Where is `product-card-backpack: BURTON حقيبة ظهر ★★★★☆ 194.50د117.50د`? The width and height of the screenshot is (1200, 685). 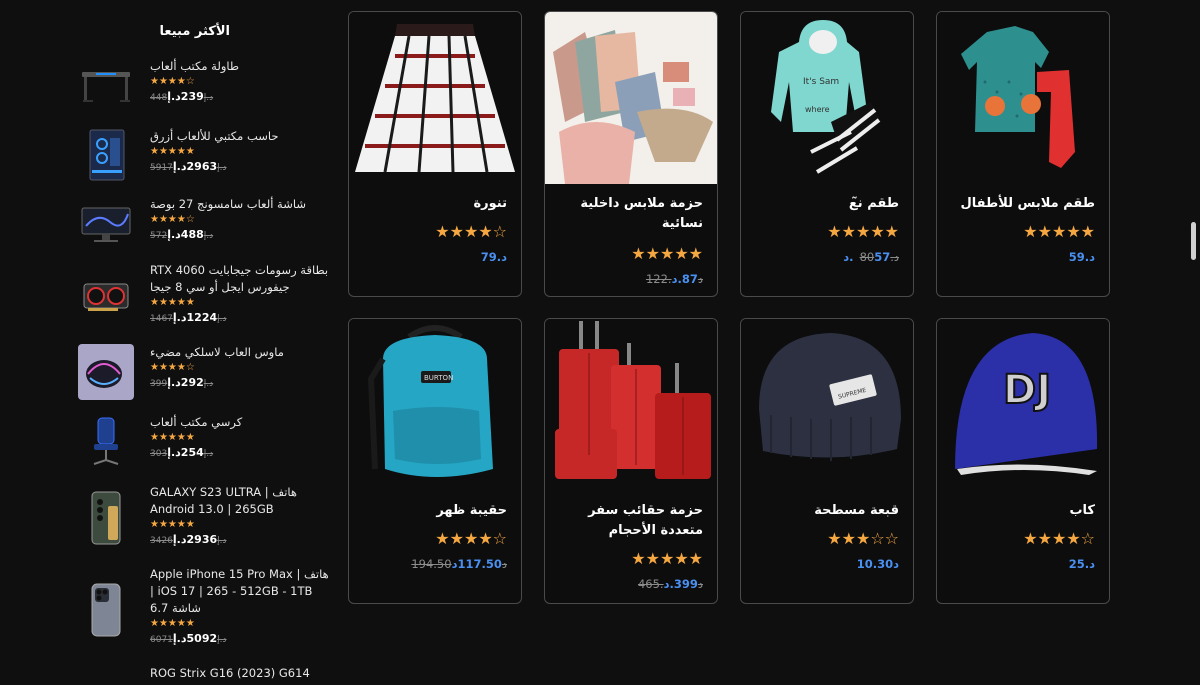 product-card-backpack: BURTON حقيبة ظهر ★★★★☆ 194.50د117.50د is located at coordinates (435, 461).